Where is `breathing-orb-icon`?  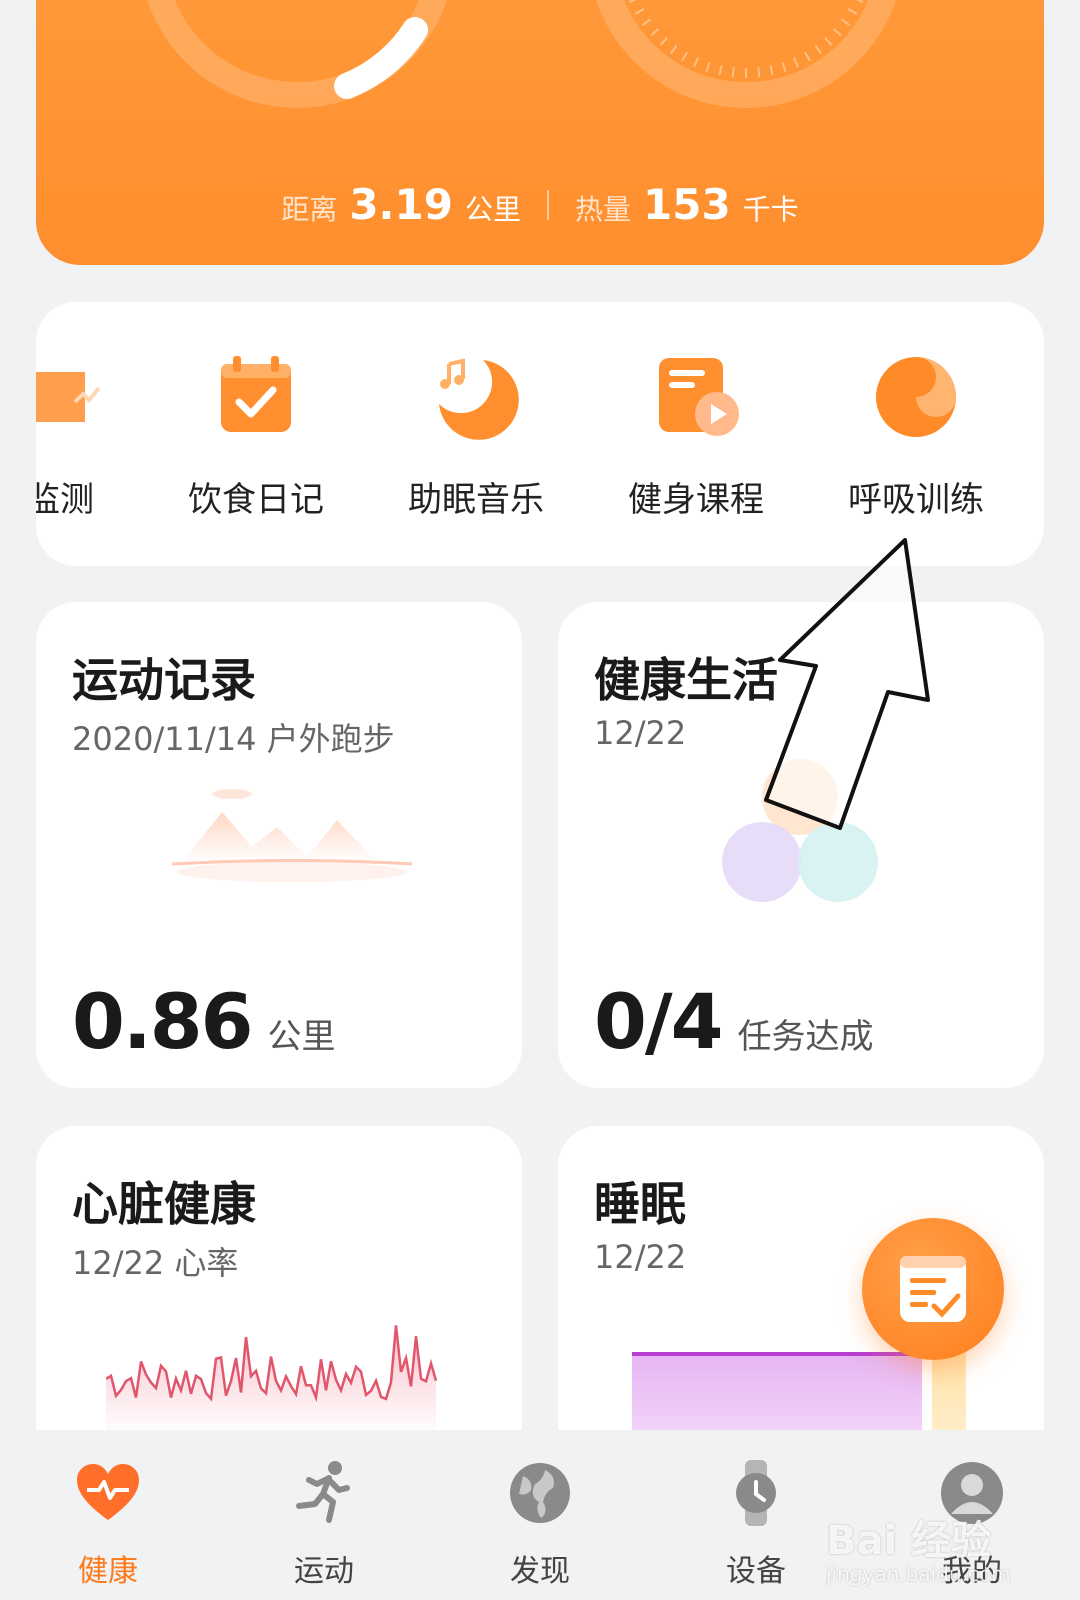 breathing-orb-icon is located at coordinates (916, 397).